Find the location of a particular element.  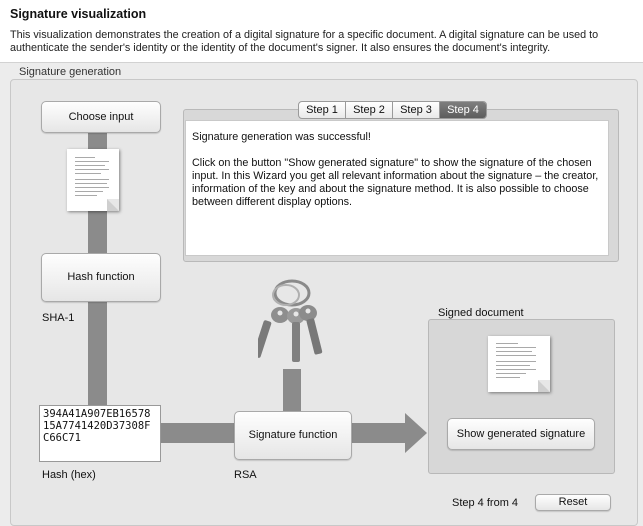

group-label: Signature generation is located at coordinates (70, 72).